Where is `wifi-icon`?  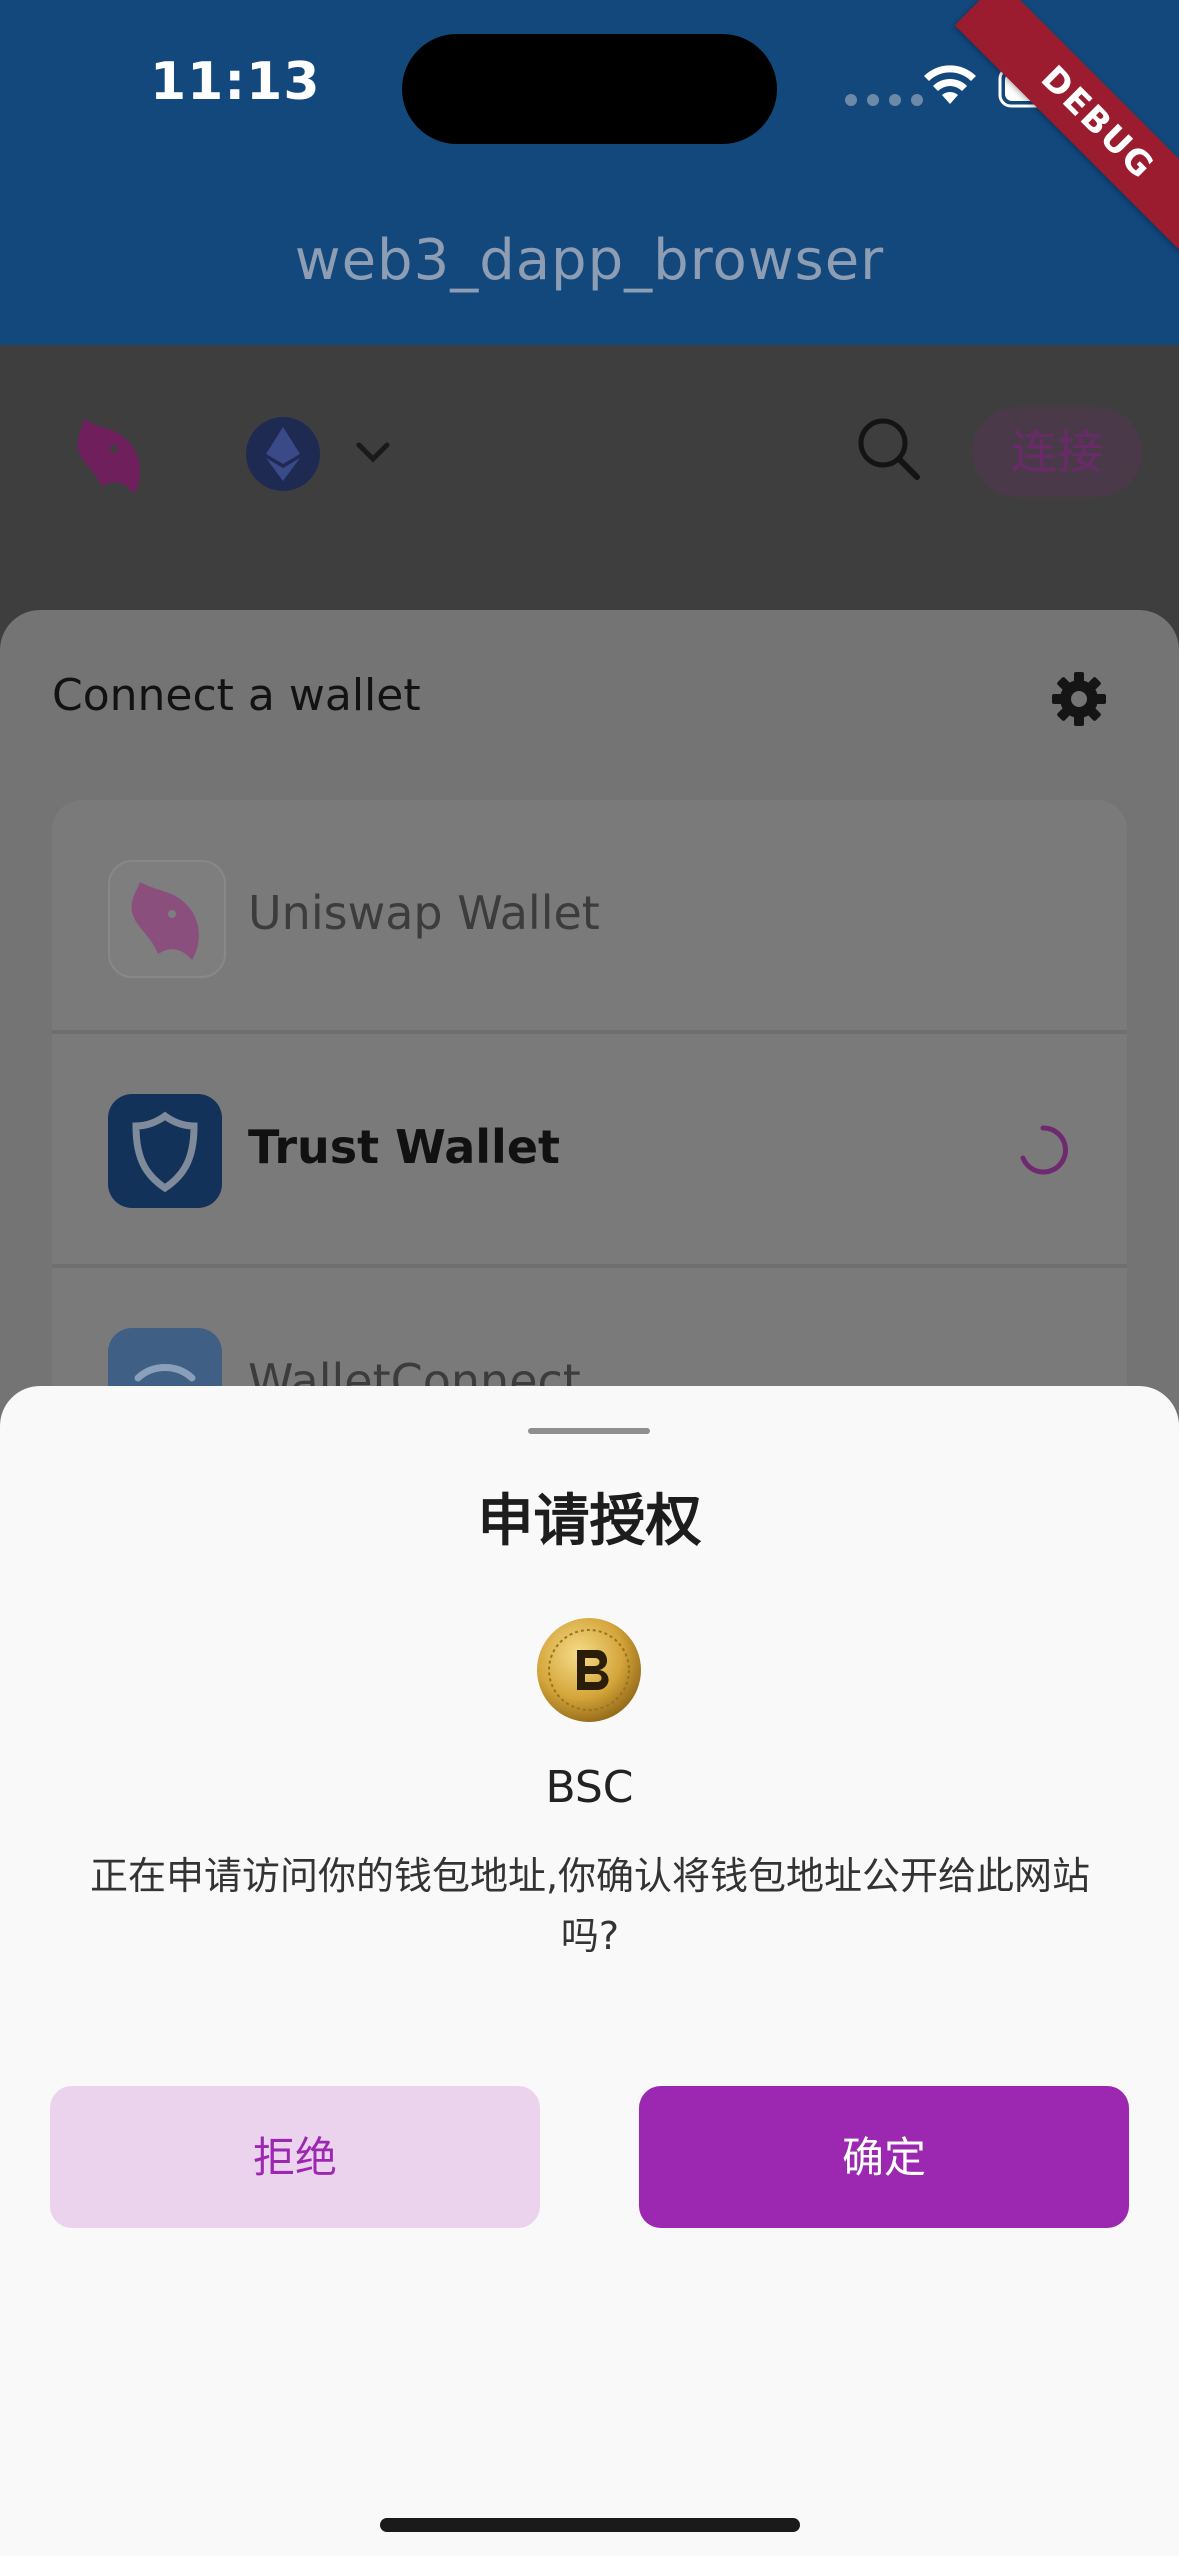
wifi-icon is located at coordinates (950, 84).